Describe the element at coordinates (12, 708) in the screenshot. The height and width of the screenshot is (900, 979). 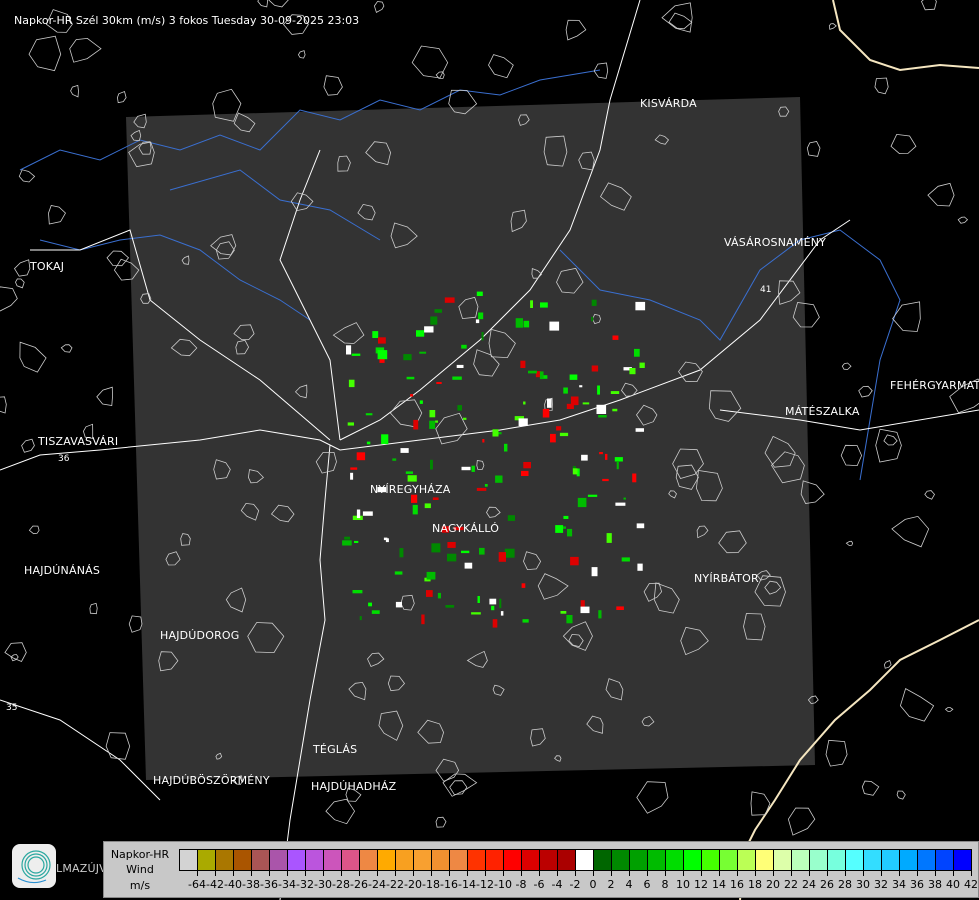
I see `road-number: 35` at that location.